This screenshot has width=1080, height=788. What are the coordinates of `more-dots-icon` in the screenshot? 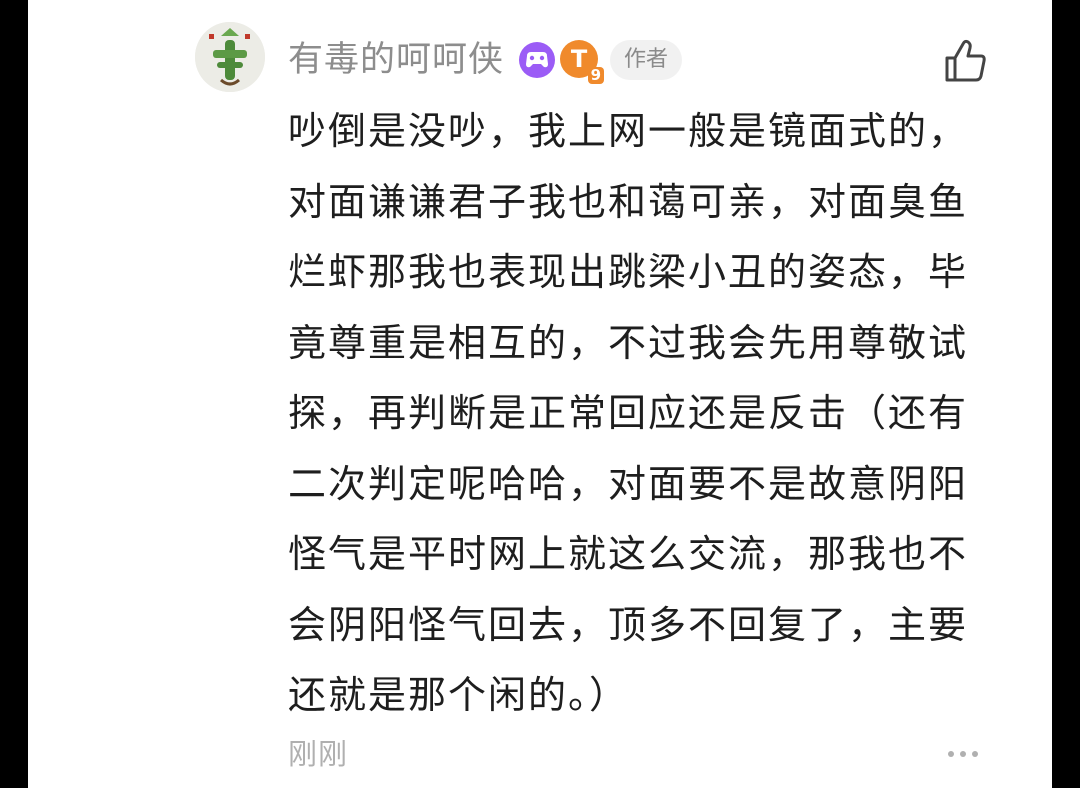 It's located at (963, 754).